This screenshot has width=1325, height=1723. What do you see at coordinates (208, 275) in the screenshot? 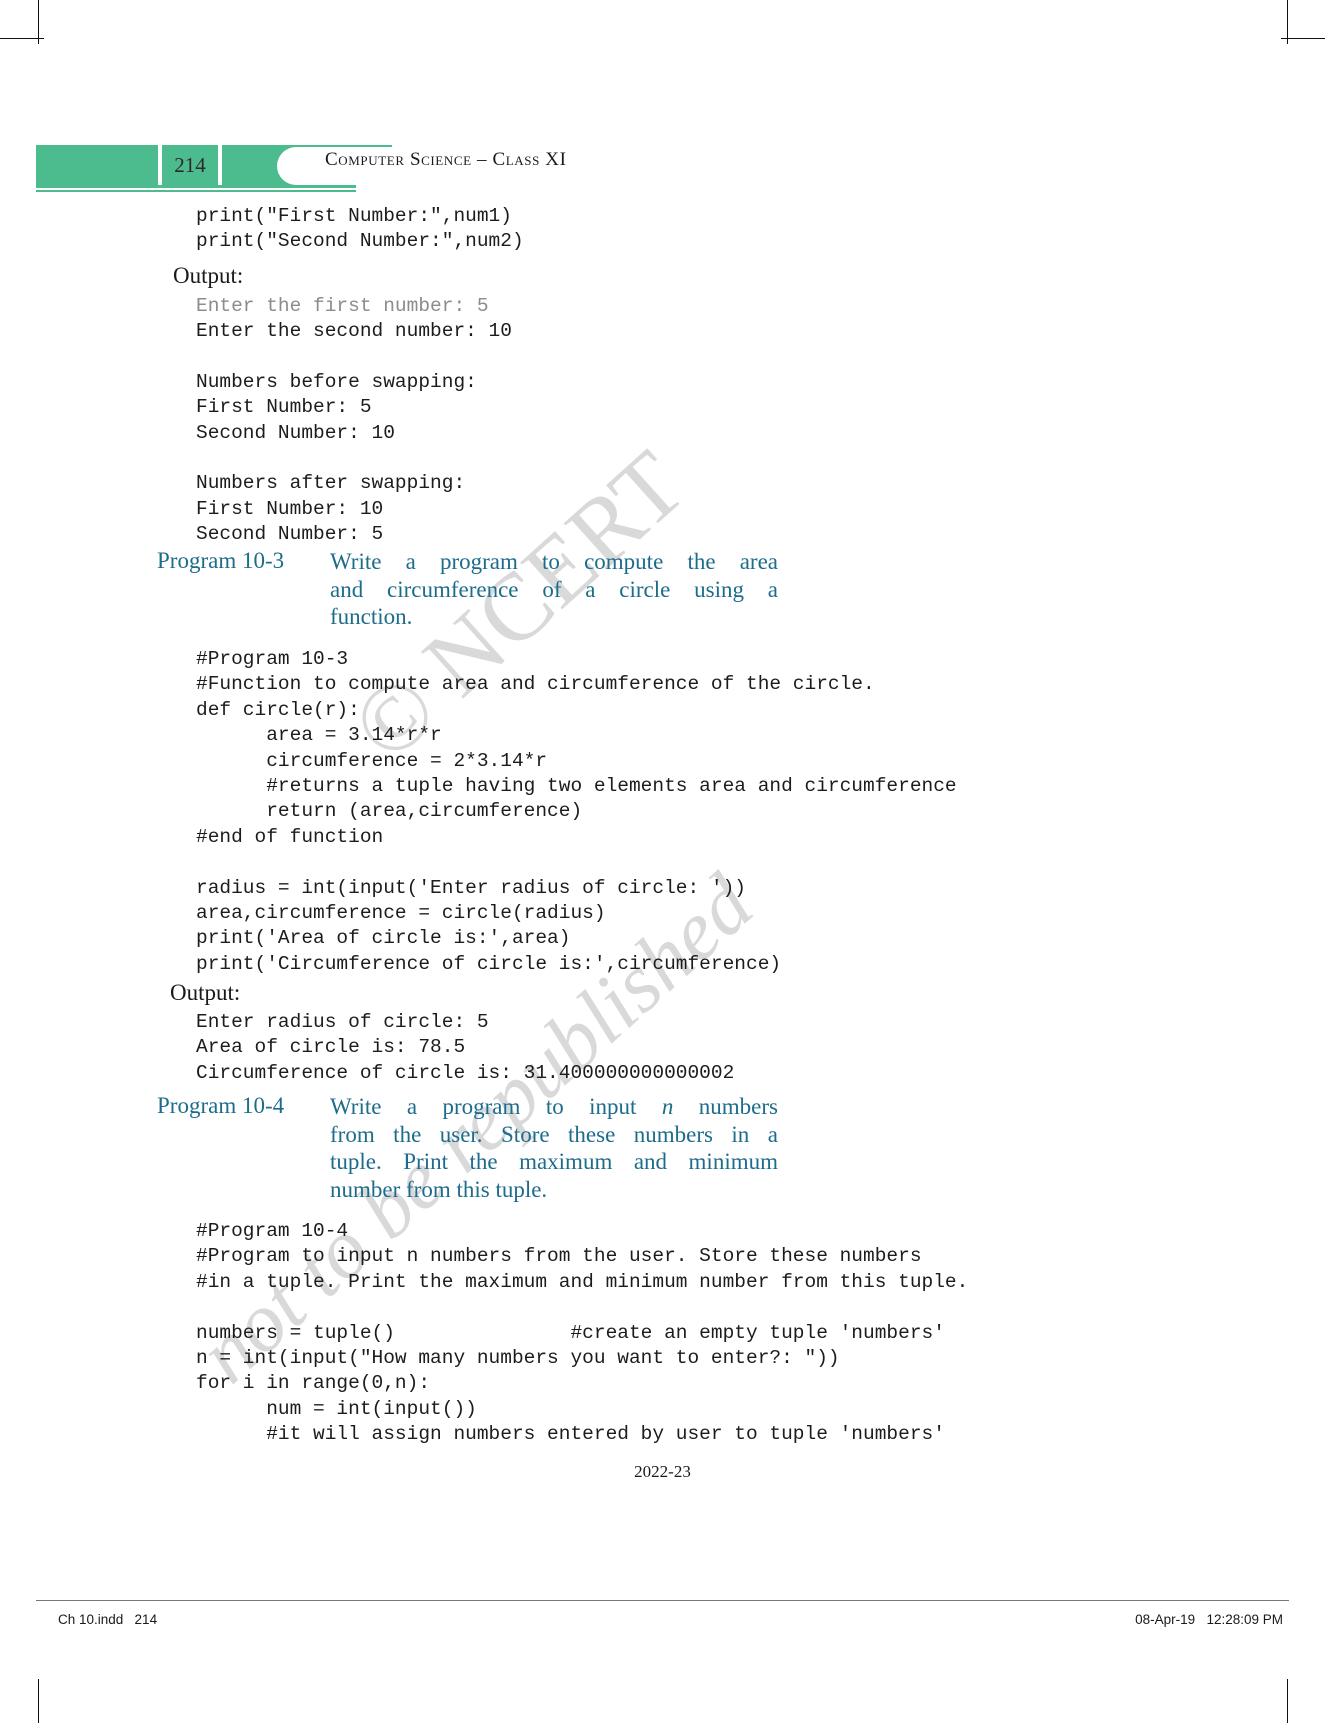
I see `output-label-1: Output:` at bounding box center [208, 275].